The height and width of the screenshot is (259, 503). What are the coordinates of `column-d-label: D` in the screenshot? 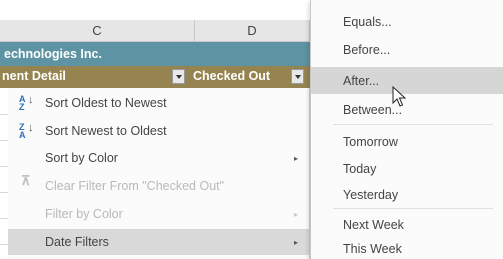 It's located at (252, 30).